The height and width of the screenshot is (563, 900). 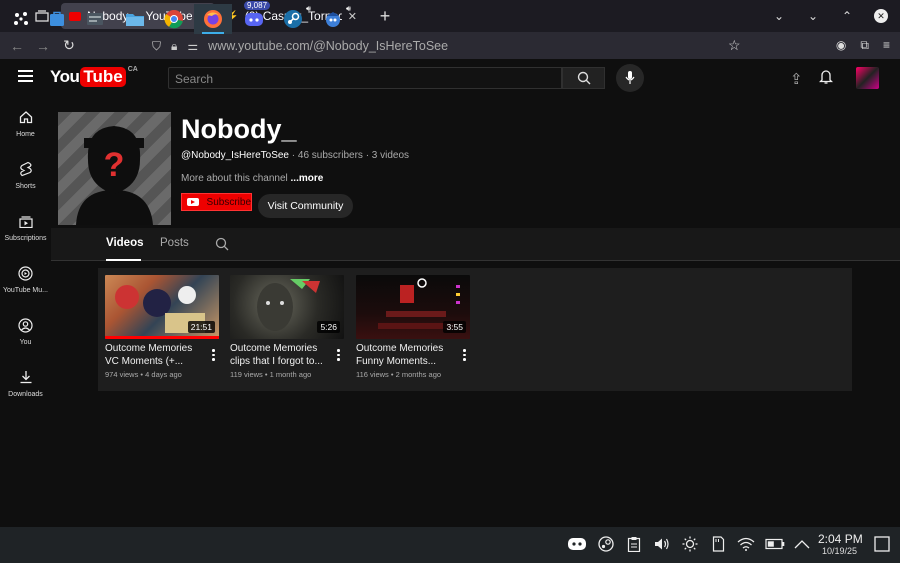 What do you see at coordinates (606, 544) in the screenshot?
I see `steam-tray-icon` at bounding box center [606, 544].